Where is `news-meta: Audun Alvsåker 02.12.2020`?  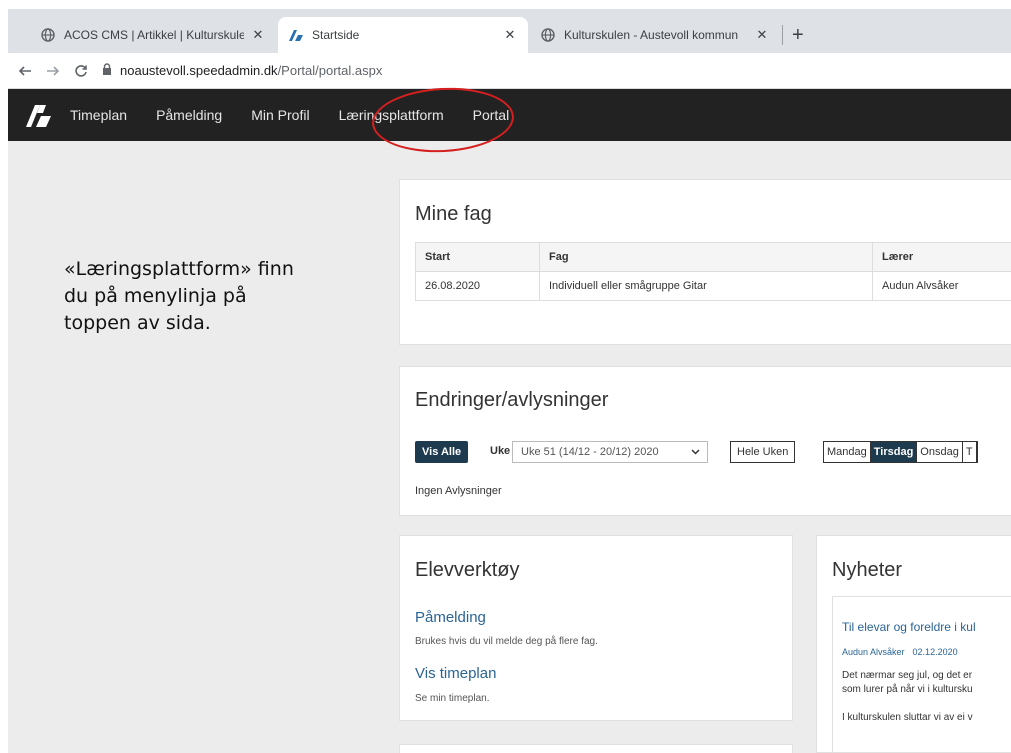 news-meta: Audun Alvsåker 02.12.2020 is located at coordinates (900, 652).